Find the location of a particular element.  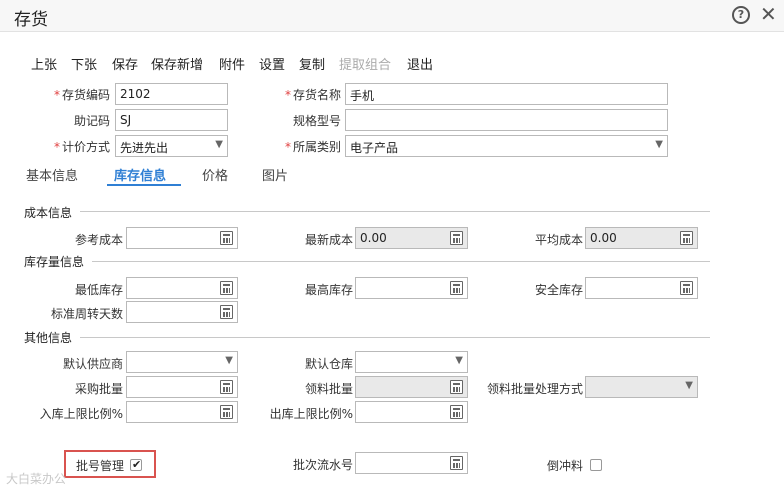

mnemonic-label: 助记码 is located at coordinates (91, 121).